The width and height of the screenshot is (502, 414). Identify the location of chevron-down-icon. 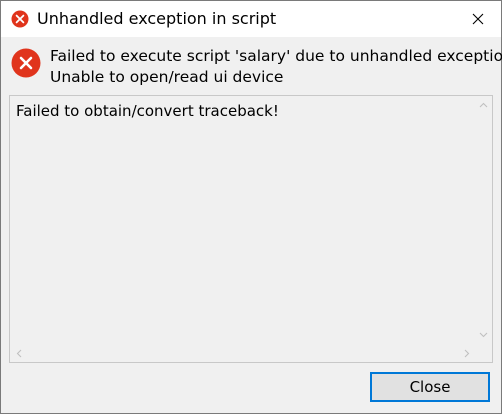
(483, 334).